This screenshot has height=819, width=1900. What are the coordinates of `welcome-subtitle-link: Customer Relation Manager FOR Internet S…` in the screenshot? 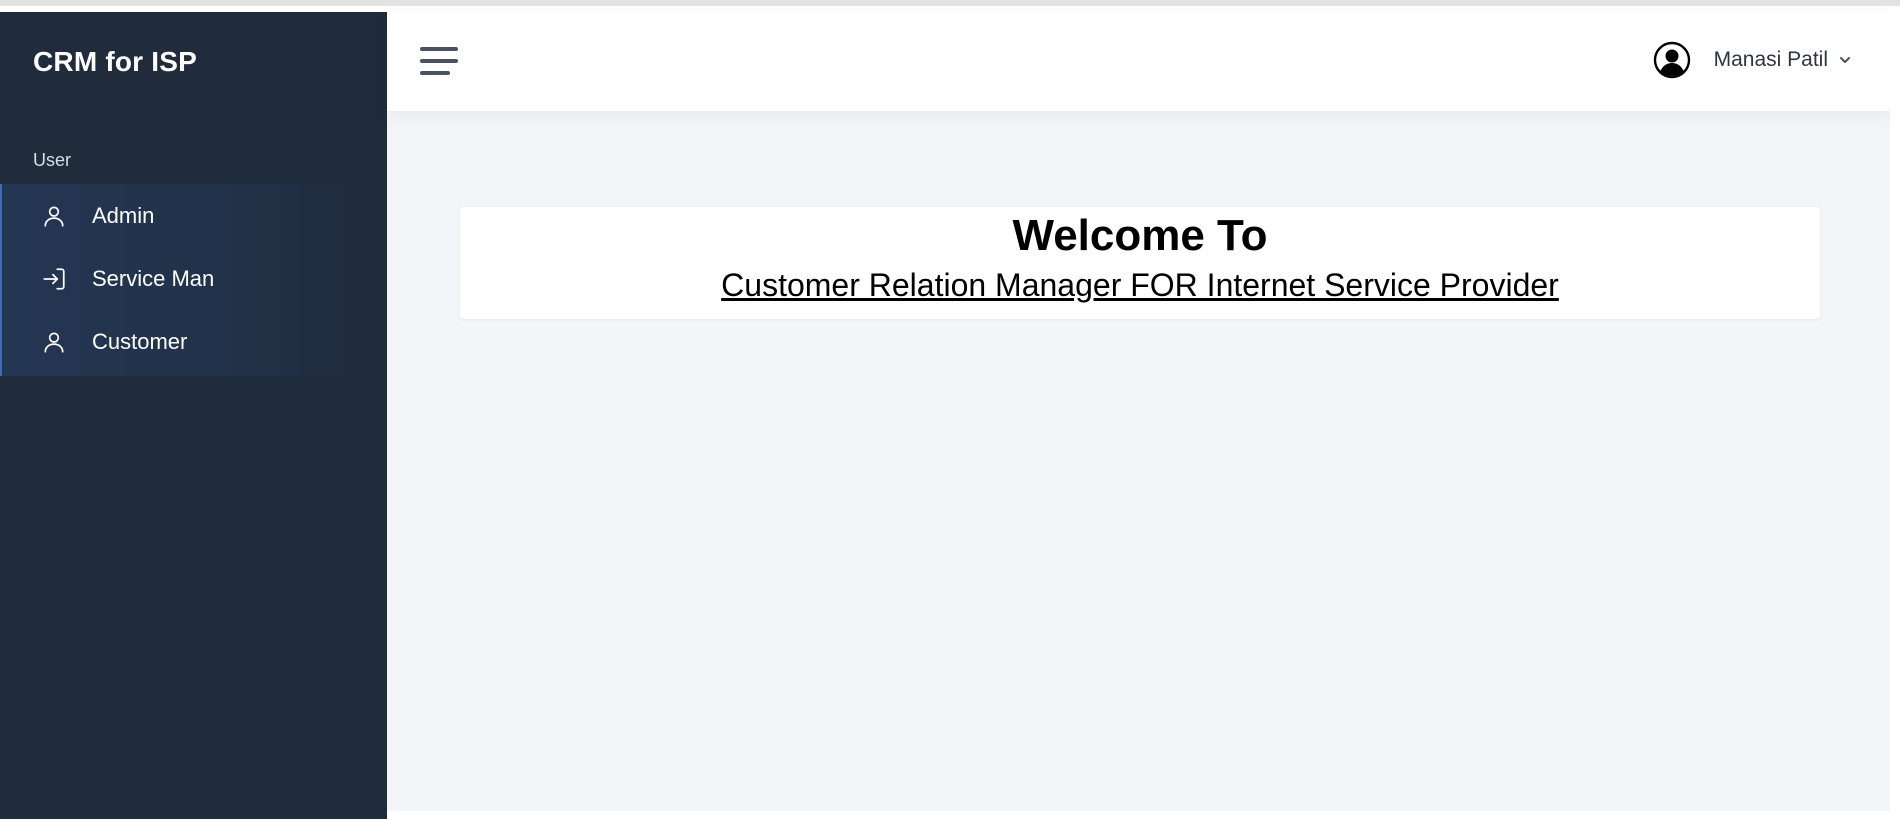 It's located at (1140, 285).